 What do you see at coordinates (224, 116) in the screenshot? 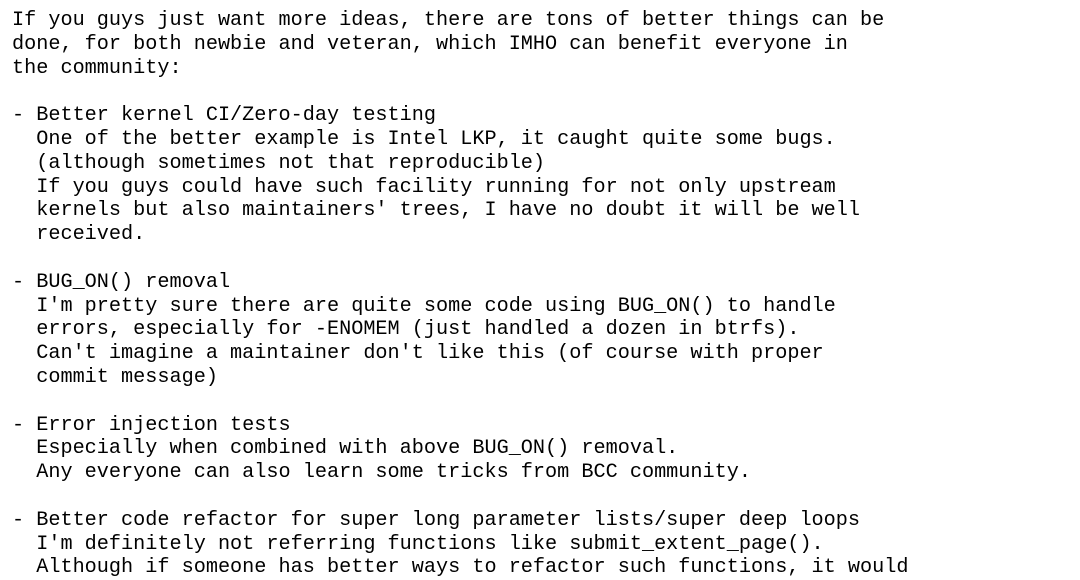
I see `text-line: - Better kernel CI/Zero-day testing` at bounding box center [224, 116].